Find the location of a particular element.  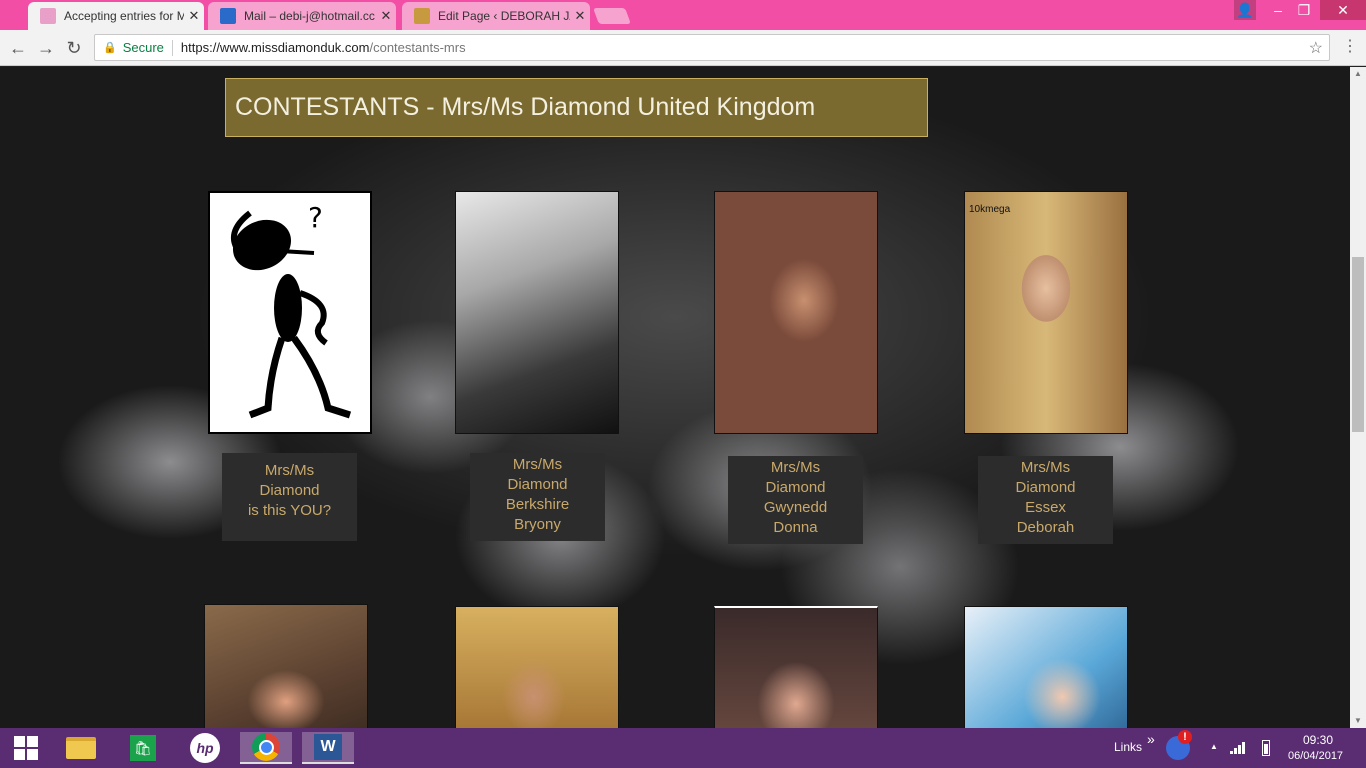

caption-line: Donna is located at coordinates (795, 527).